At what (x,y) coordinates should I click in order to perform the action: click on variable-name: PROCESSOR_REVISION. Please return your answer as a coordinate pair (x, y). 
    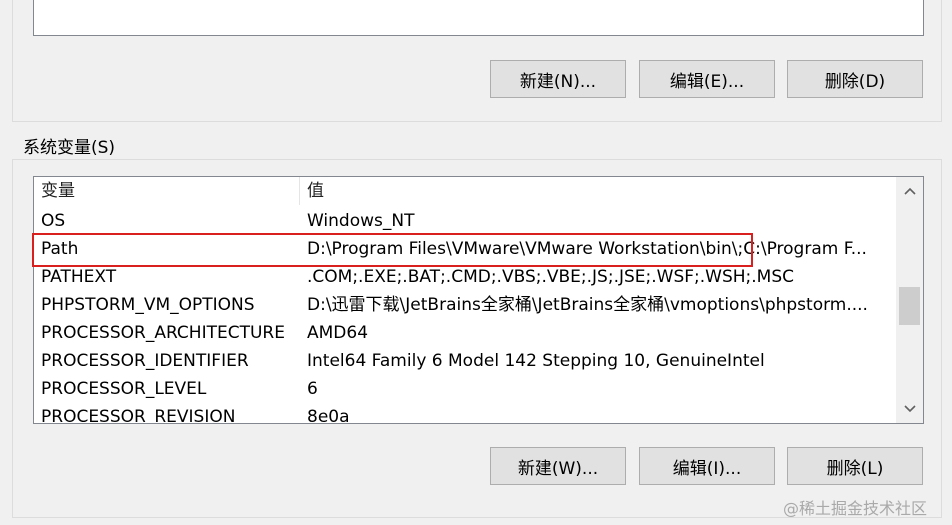
    Looking at the image, I should click on (138, 415).